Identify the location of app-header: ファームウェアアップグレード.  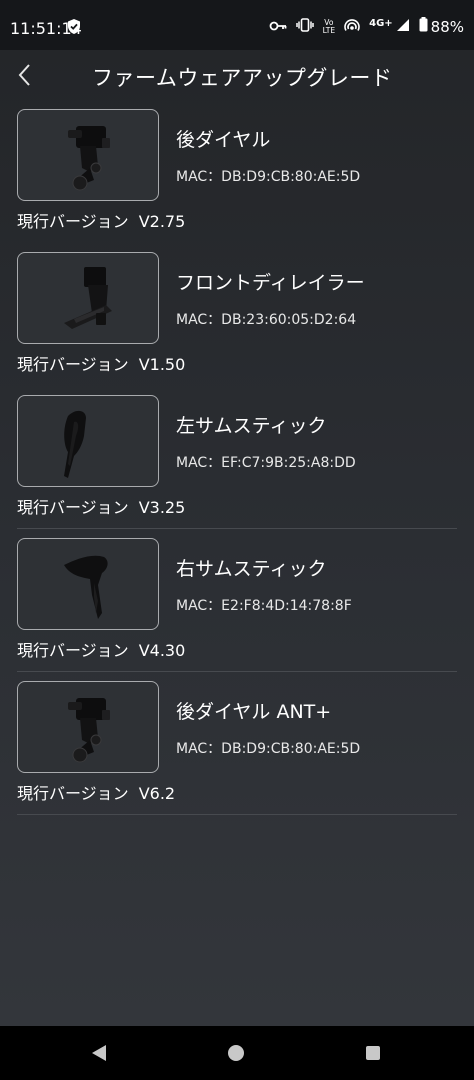
(237, 75).